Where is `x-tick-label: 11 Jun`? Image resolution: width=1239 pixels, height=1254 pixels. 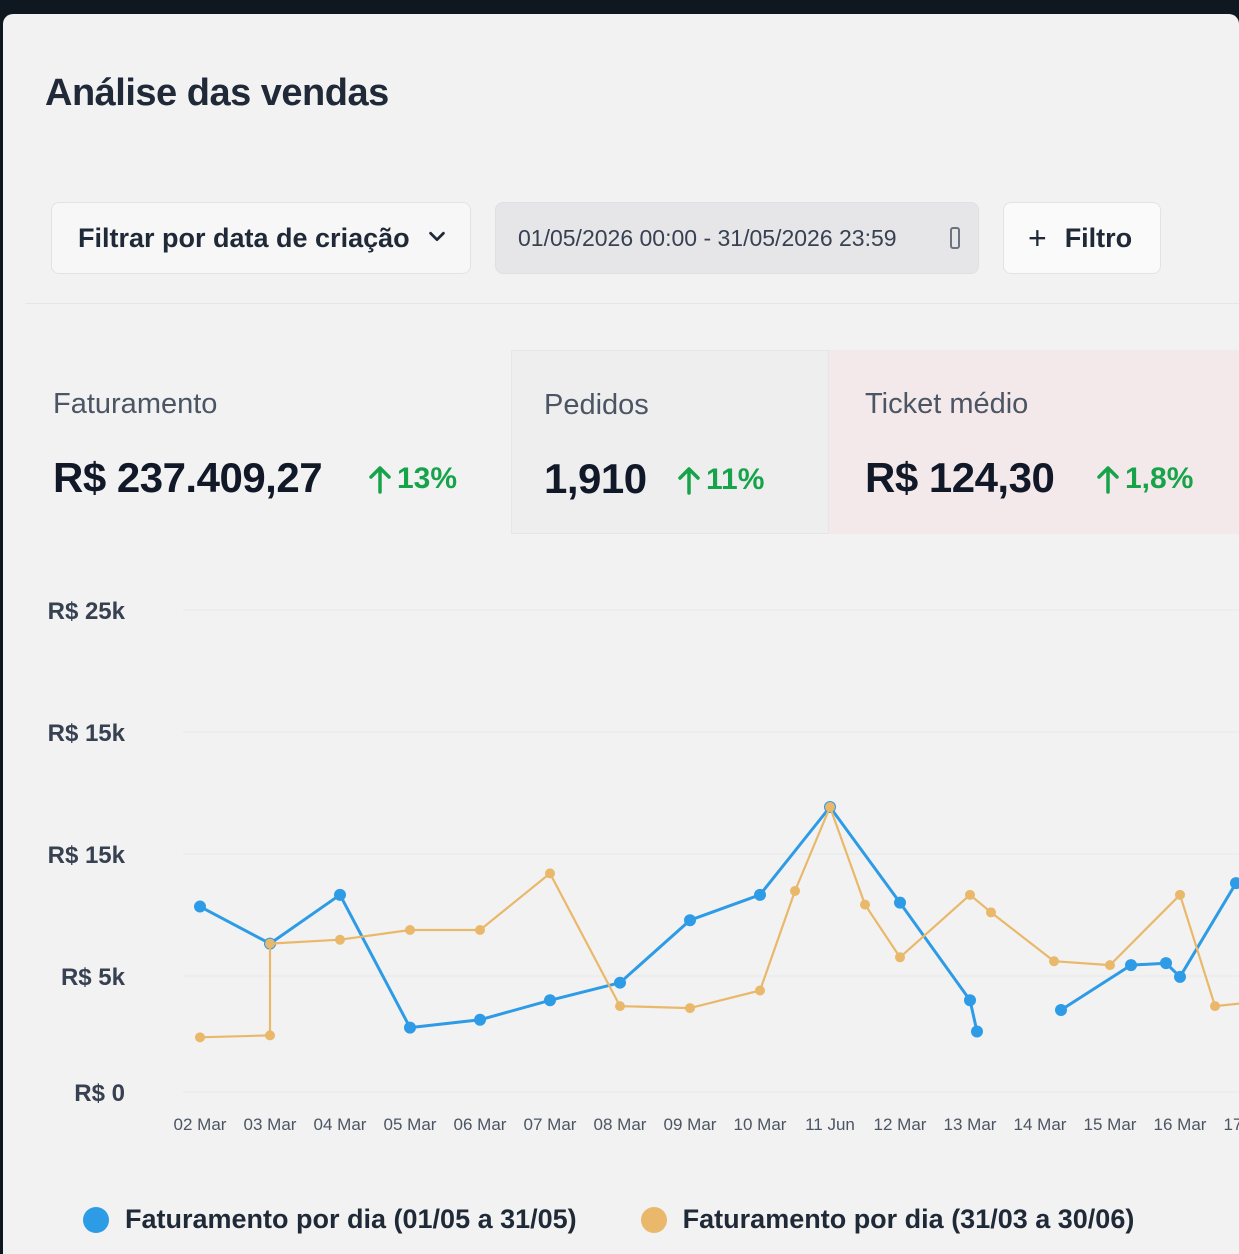 x-tick-label: 11 Jun is located at coordinates (830, 1124).